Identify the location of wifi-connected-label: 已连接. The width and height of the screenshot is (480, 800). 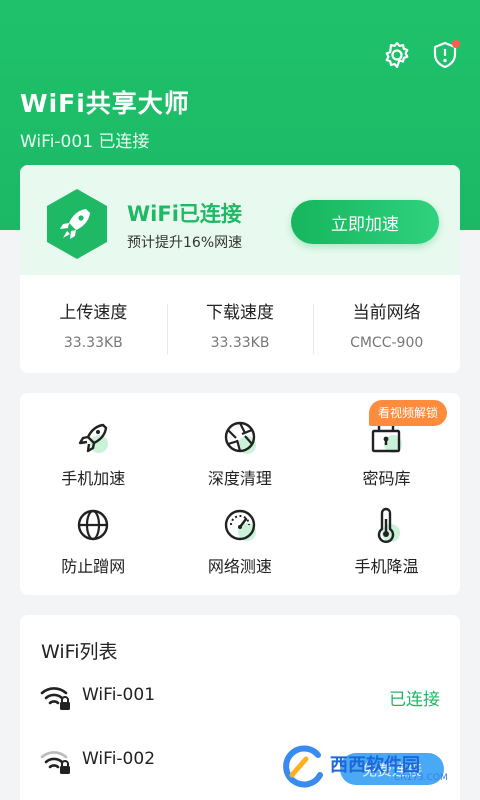
(414, 700).